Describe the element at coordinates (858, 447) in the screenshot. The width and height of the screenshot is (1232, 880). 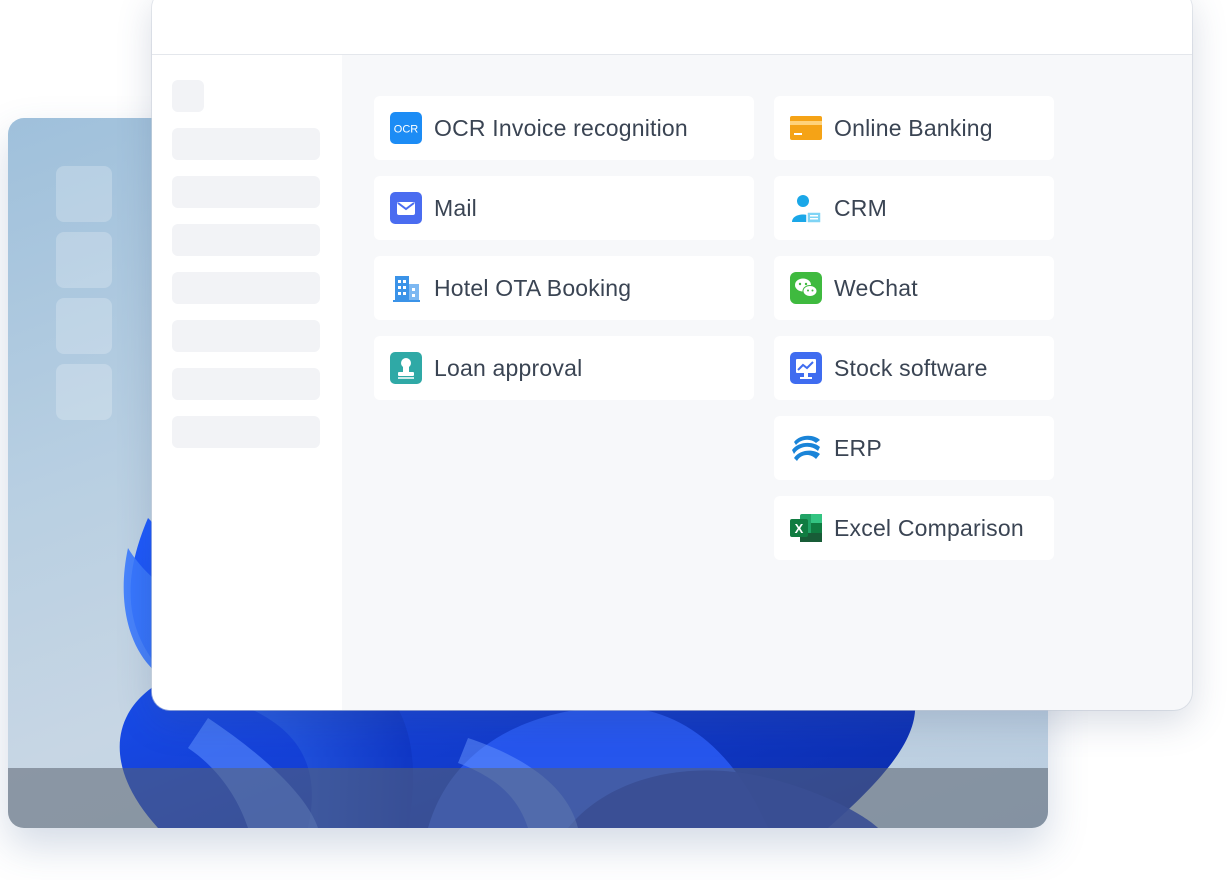
I see `app-label: ERP` at that location.